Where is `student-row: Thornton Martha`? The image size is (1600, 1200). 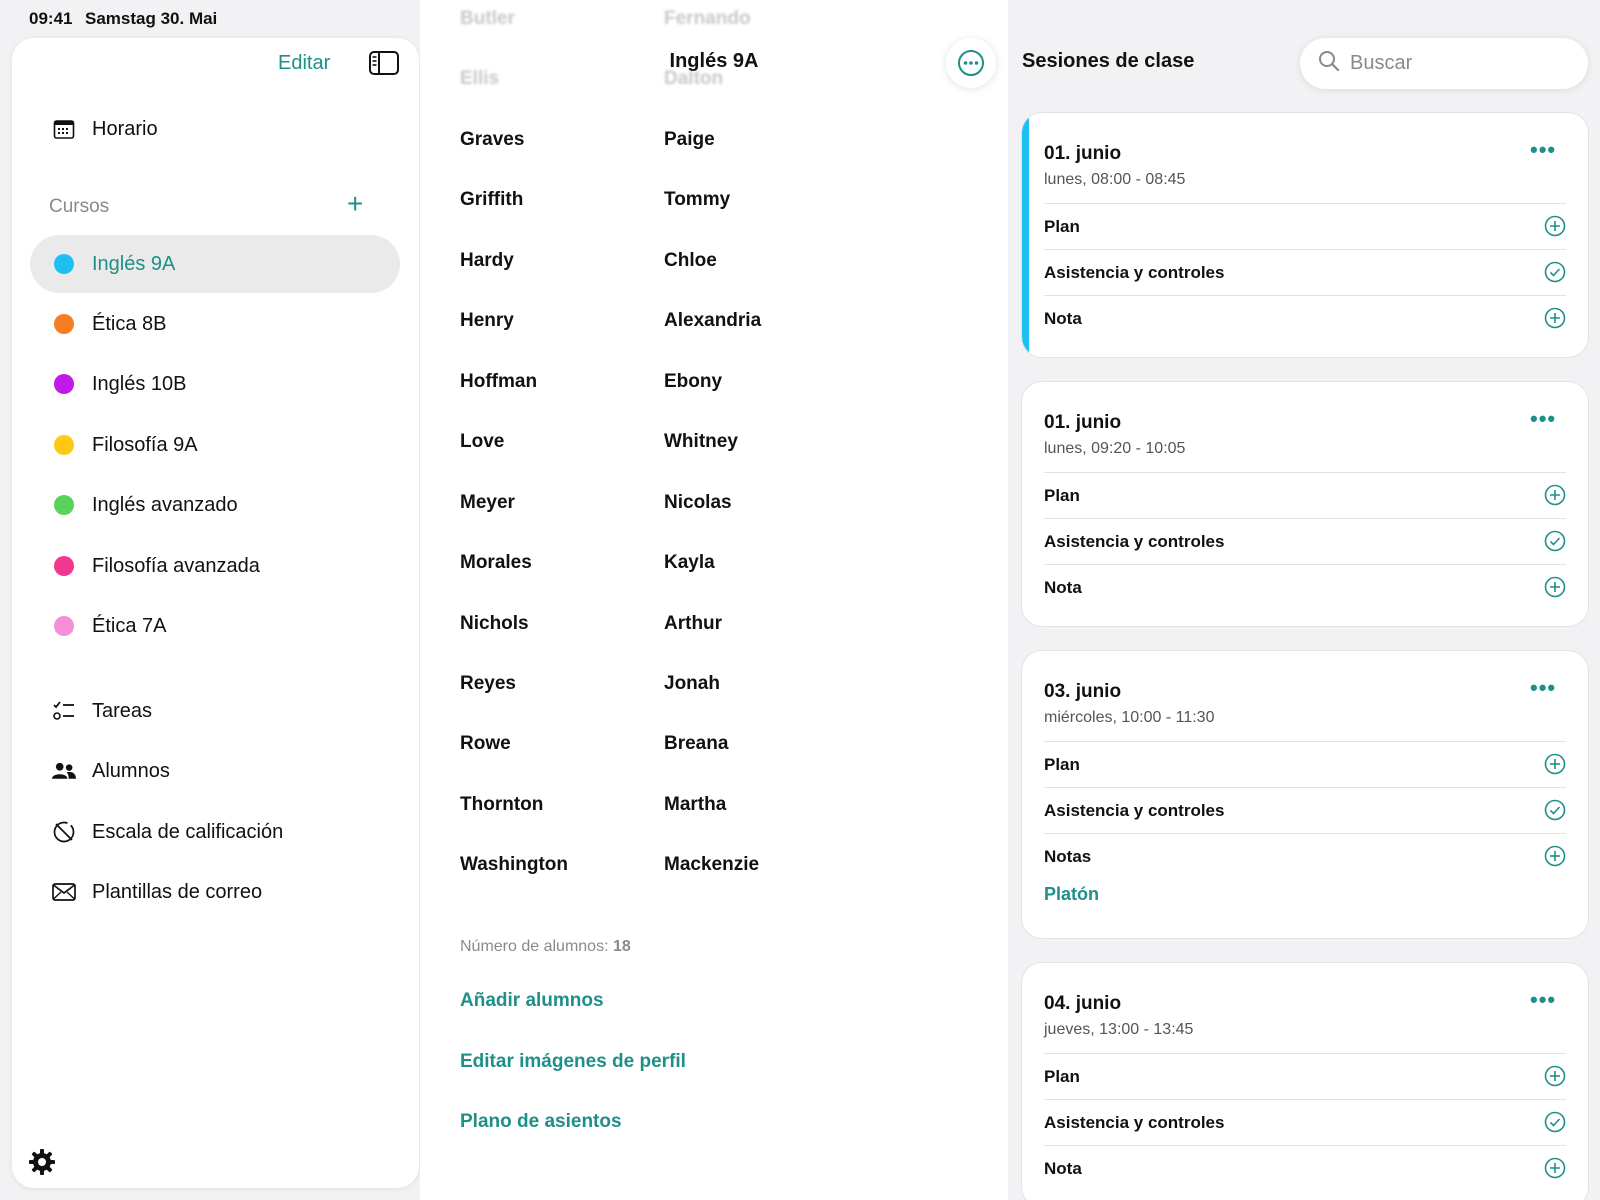
student-row: Thornton Martha is located at coordinates (720, 805).